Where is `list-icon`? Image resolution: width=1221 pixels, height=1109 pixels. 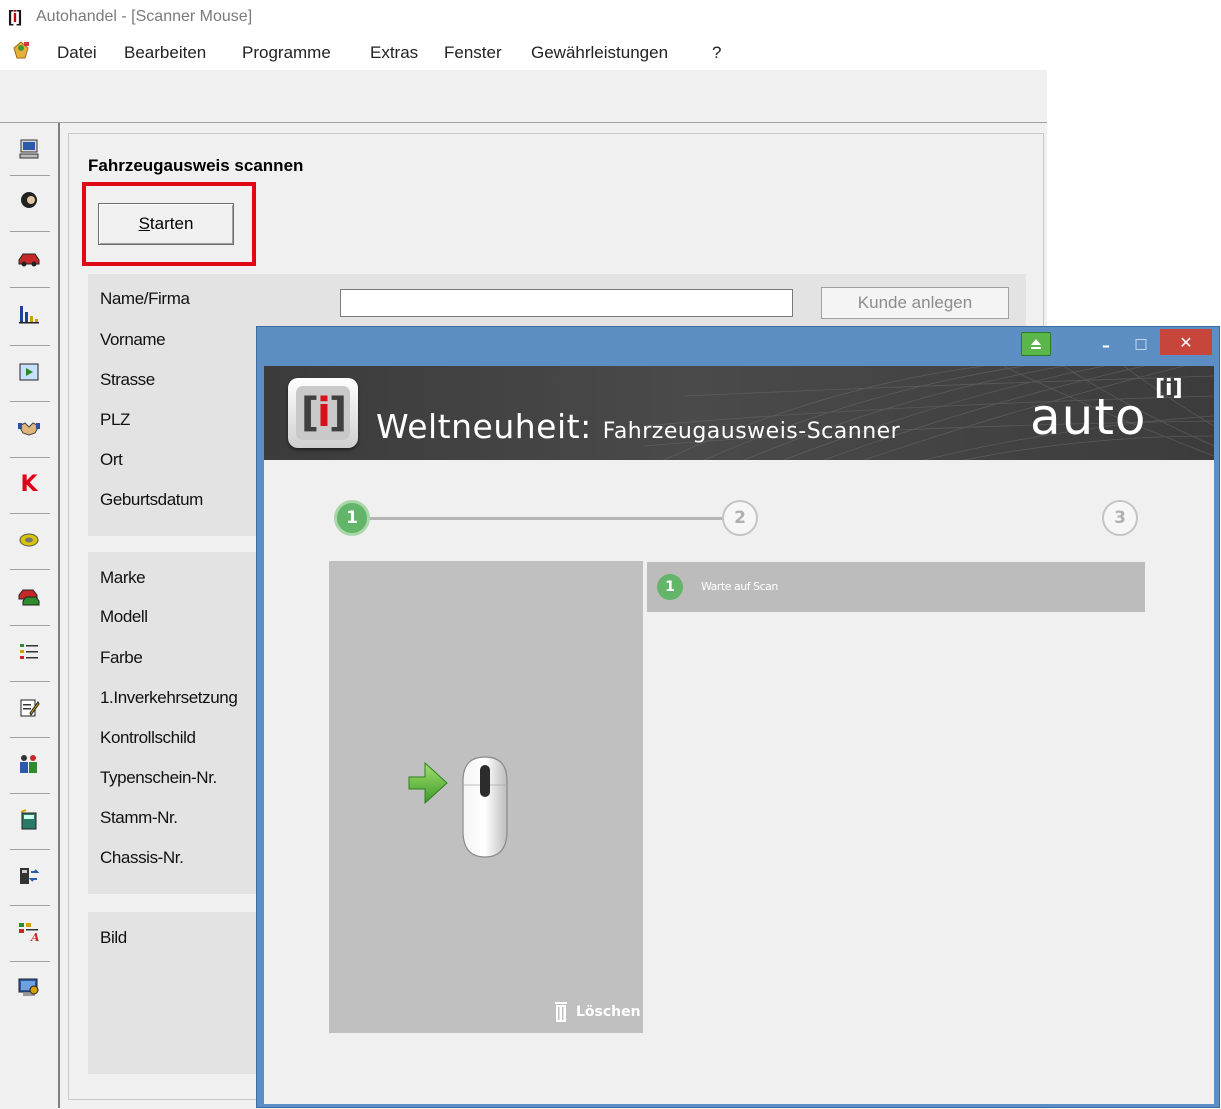 list-icon is located at coordinates (29, 652).